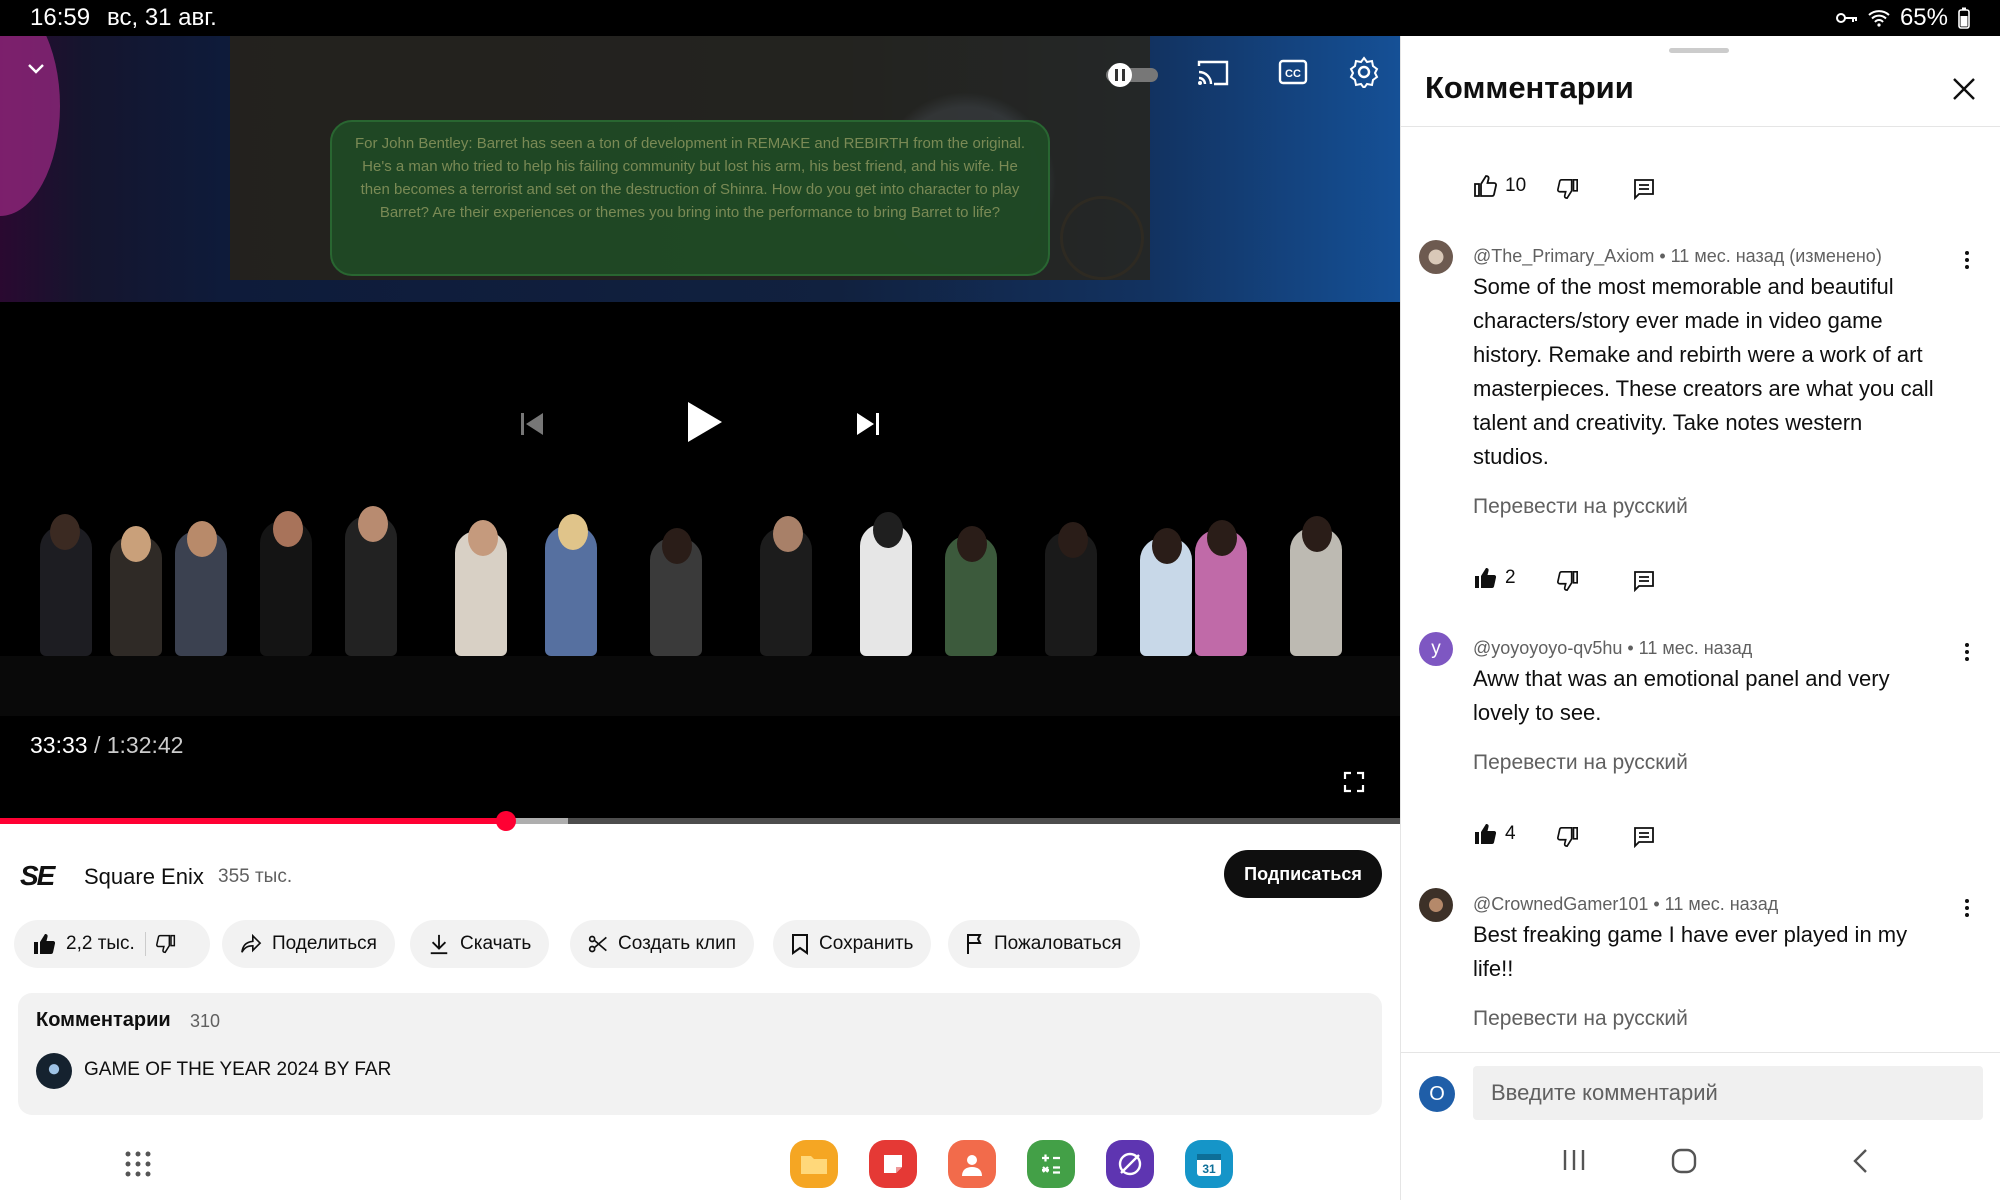  I want to click on back-button, so click(1860, 1163).